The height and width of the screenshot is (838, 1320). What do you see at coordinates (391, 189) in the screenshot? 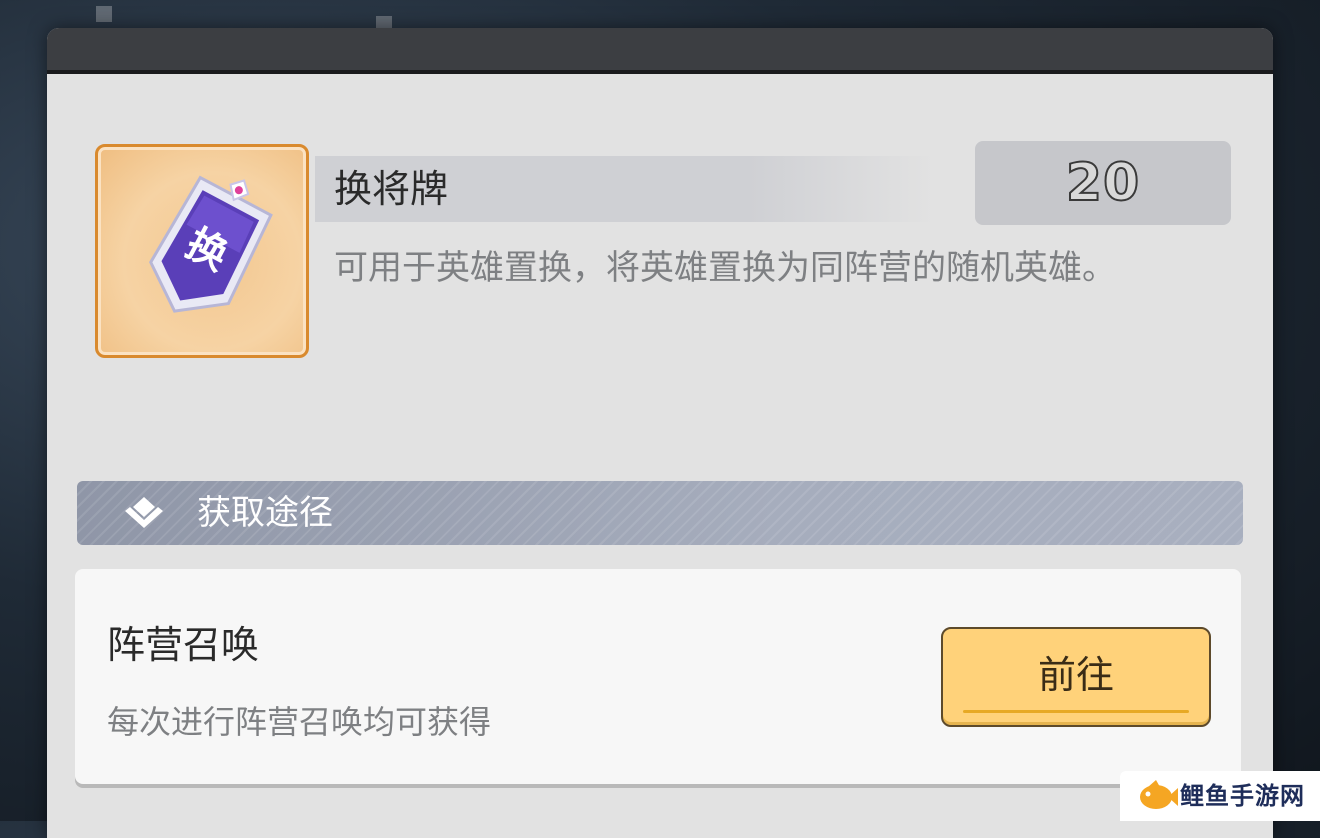
I see `item-name: 换将牌` at bounding box center [391, 189].